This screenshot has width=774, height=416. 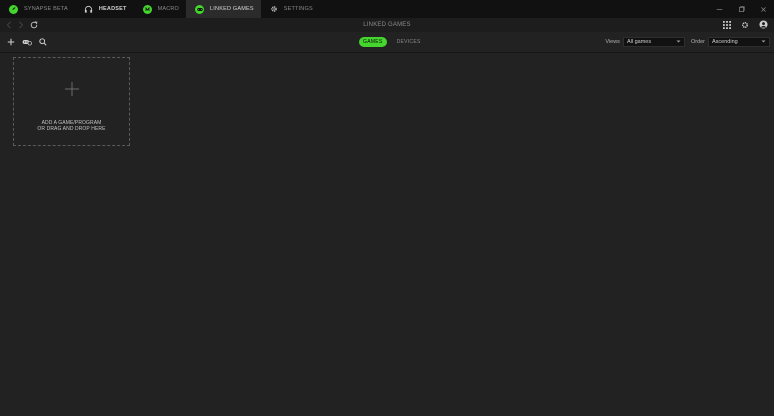 What do you see at coordinates (392, 42) in the screenshot?
I see `view-toggle: GAMES DEVICES` at bounding box center [392, 42].